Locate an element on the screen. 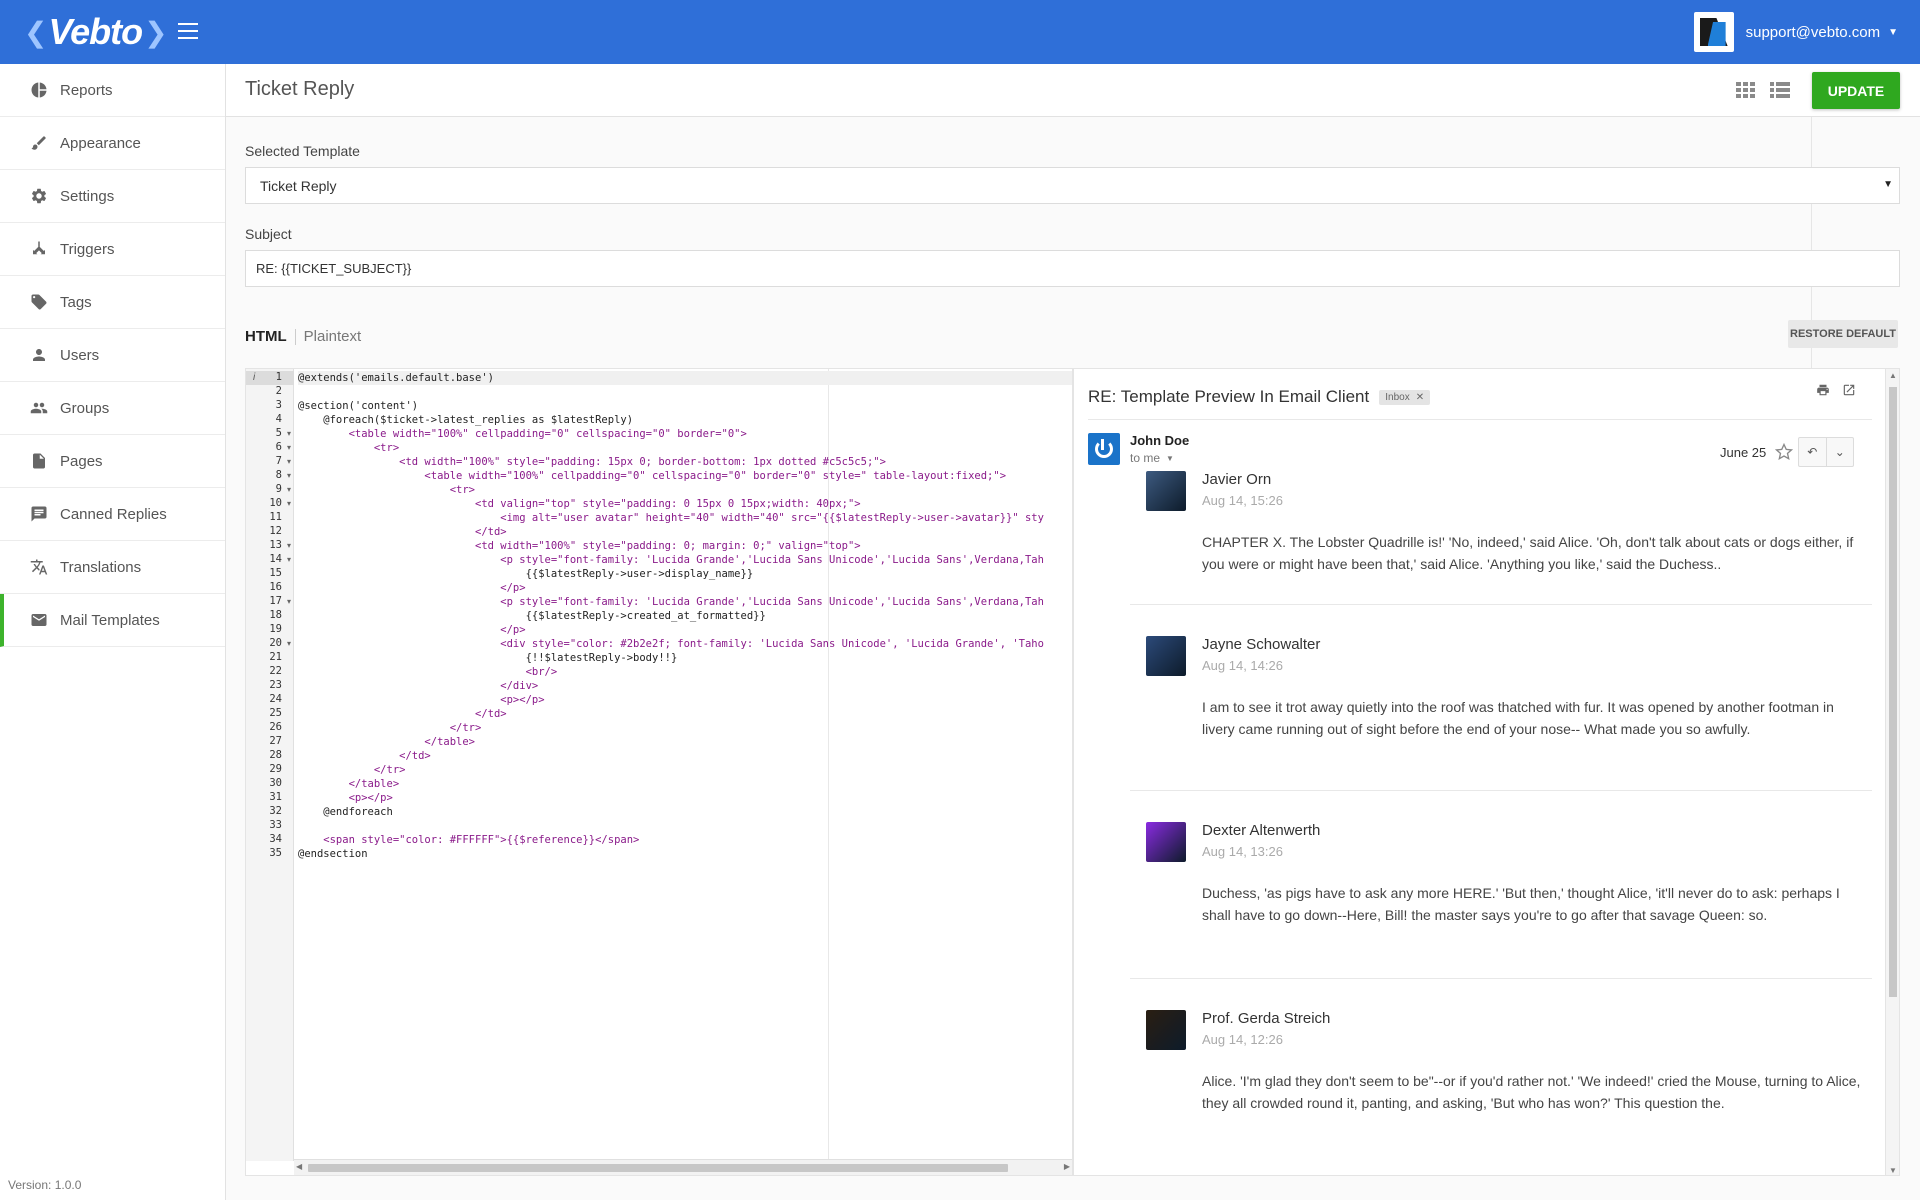 The image size is (1920, 1200). line-number: 24 is located at coordinates (275, 699).